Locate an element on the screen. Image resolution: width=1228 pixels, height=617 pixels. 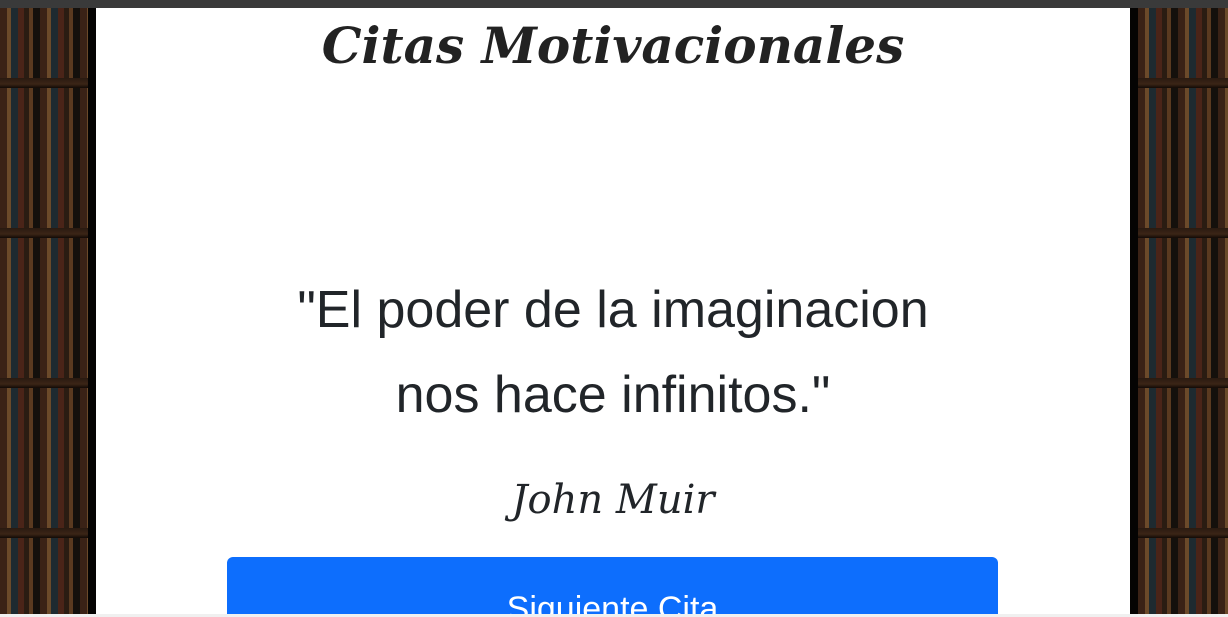
quote-author: John Muir is located at coordinates (613, 500).